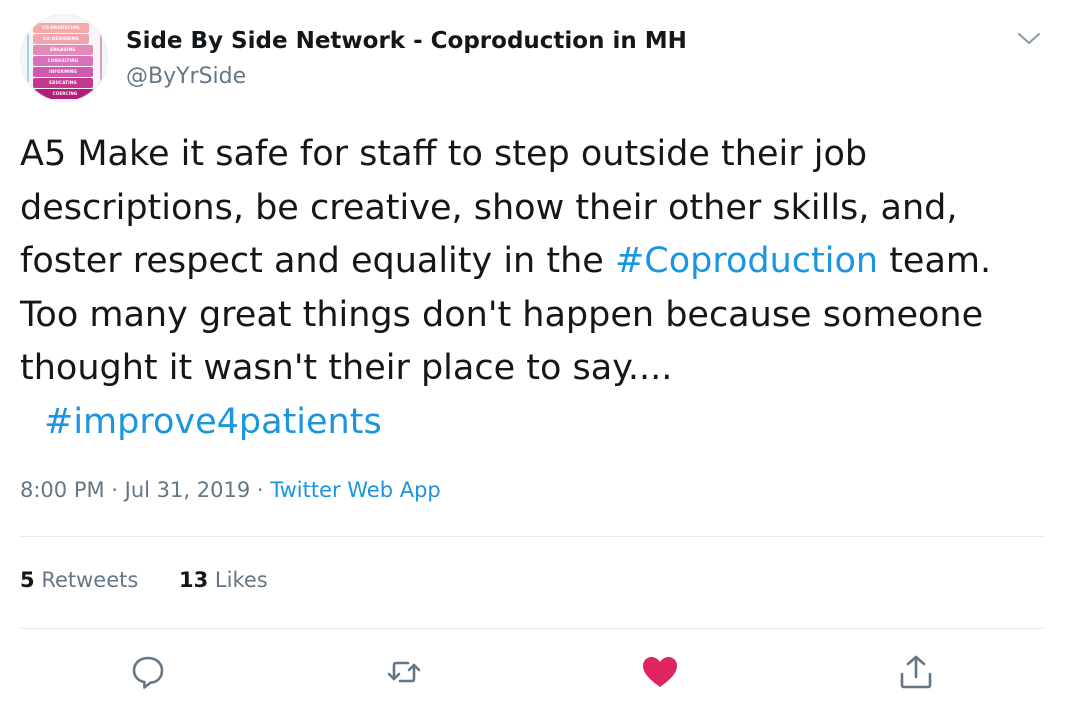  I want to click on like-icon, so click(660, 672).